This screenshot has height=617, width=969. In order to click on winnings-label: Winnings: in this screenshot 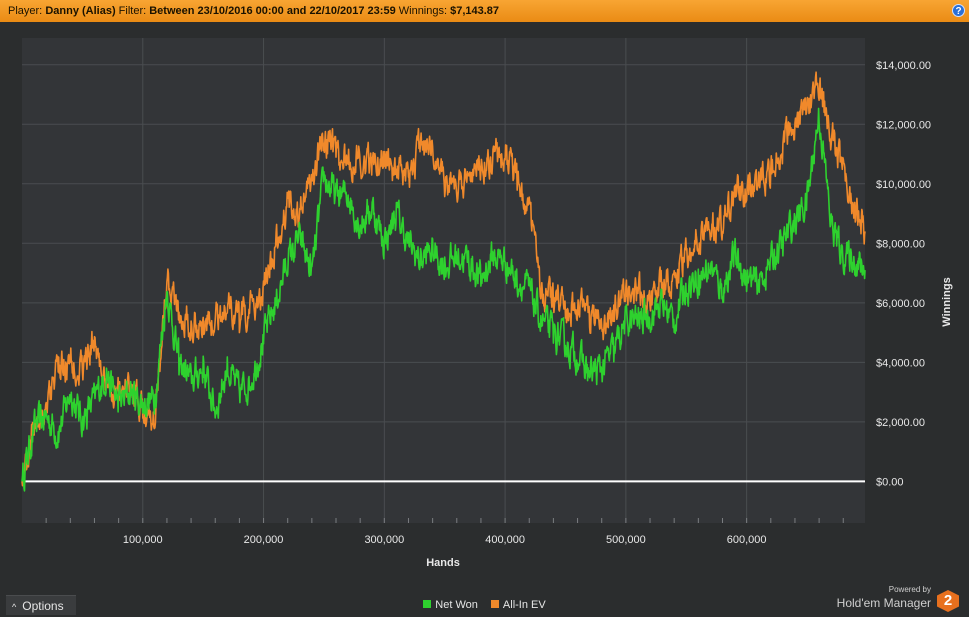, I will do `click(423, 11)`.